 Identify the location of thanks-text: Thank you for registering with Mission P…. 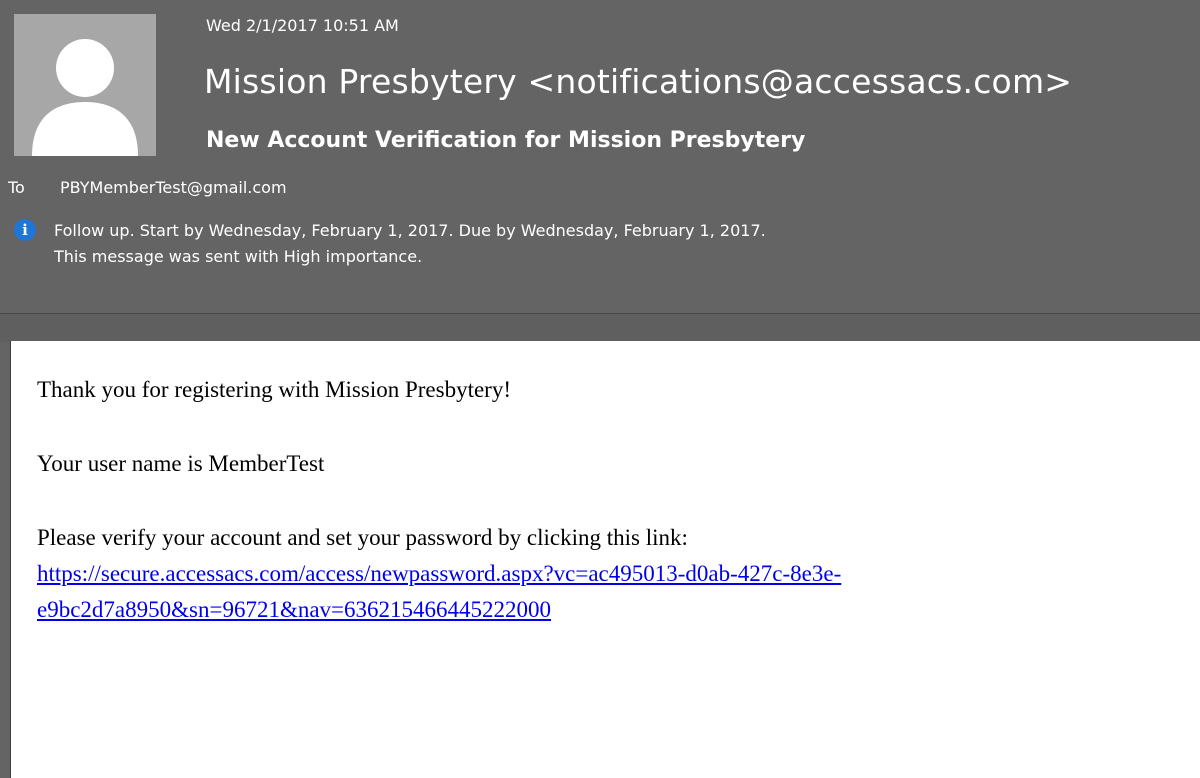
(274, 389).